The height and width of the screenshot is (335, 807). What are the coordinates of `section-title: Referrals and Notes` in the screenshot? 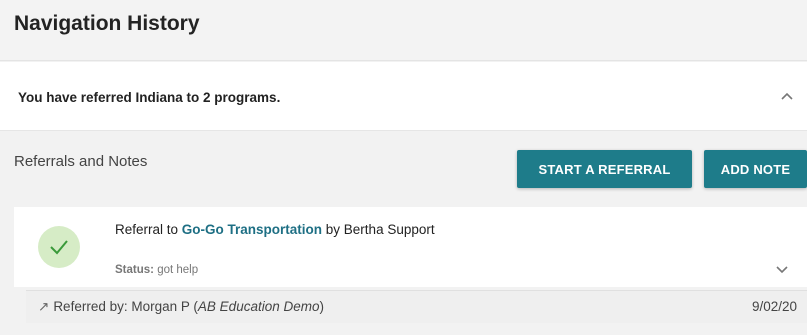 It's located at (81, 161).